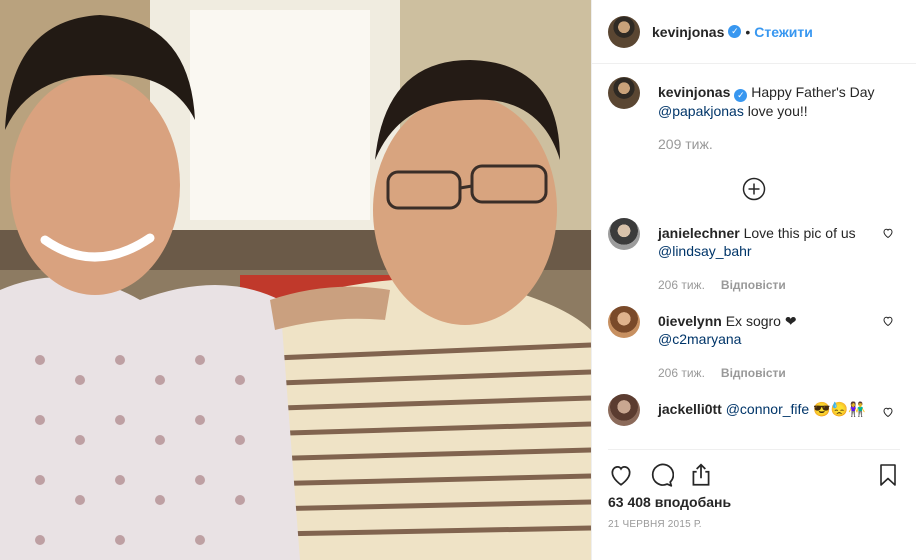 This screenshot has width=916, height=560. Describe the element at coordinates (669, 502) in the screenshot. I see `likes-count: 63 408 вподобань` at that location.